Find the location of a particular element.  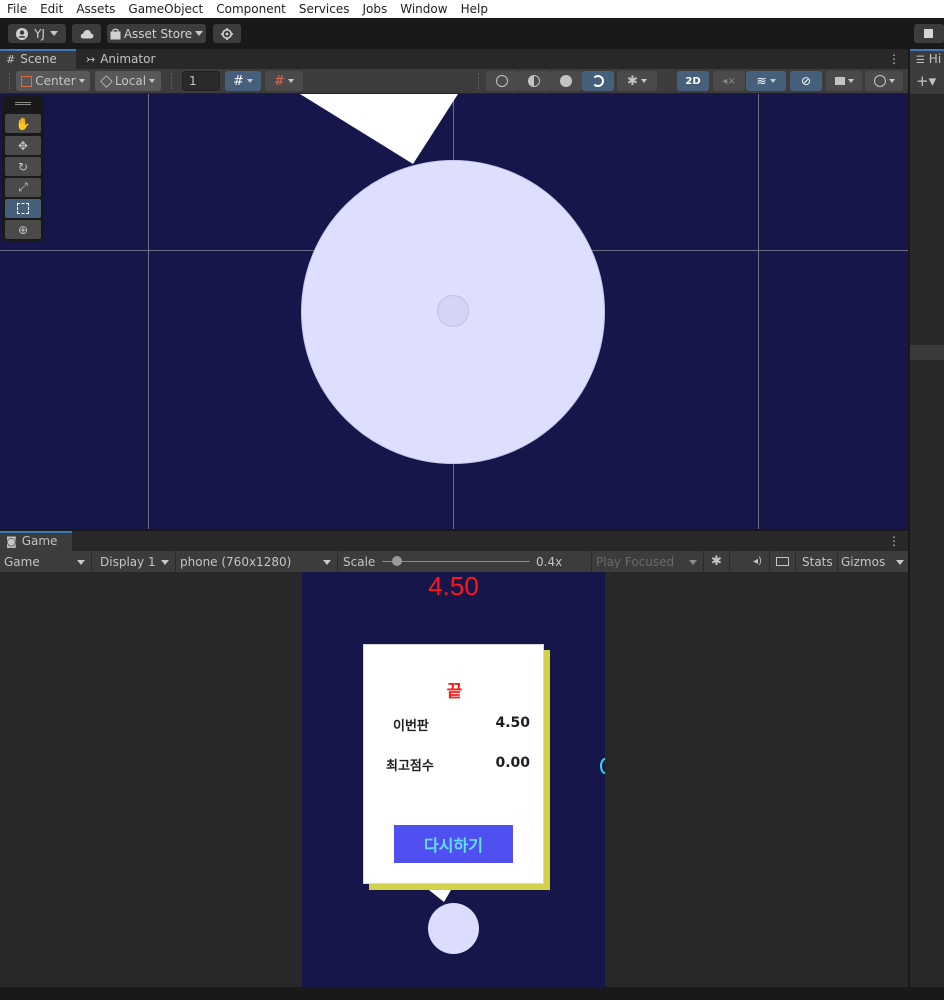

menu-help: Help is located at coordinates (474, 9).